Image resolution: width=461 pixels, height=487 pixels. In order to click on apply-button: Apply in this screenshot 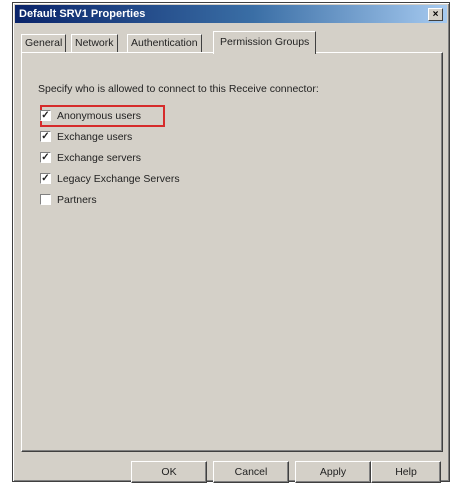, I will do `click(333, 472)`.